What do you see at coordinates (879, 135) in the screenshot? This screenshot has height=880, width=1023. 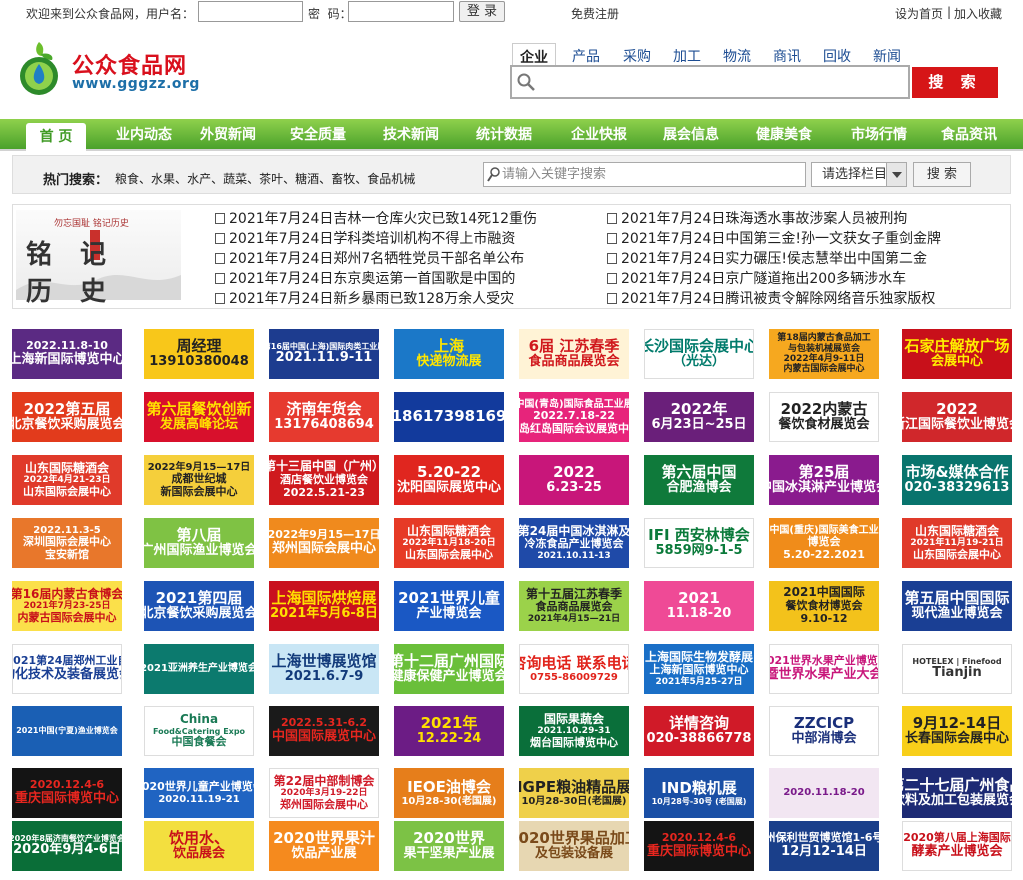 I see `nav-market: 市场行情` at bounding box center [879, 135].